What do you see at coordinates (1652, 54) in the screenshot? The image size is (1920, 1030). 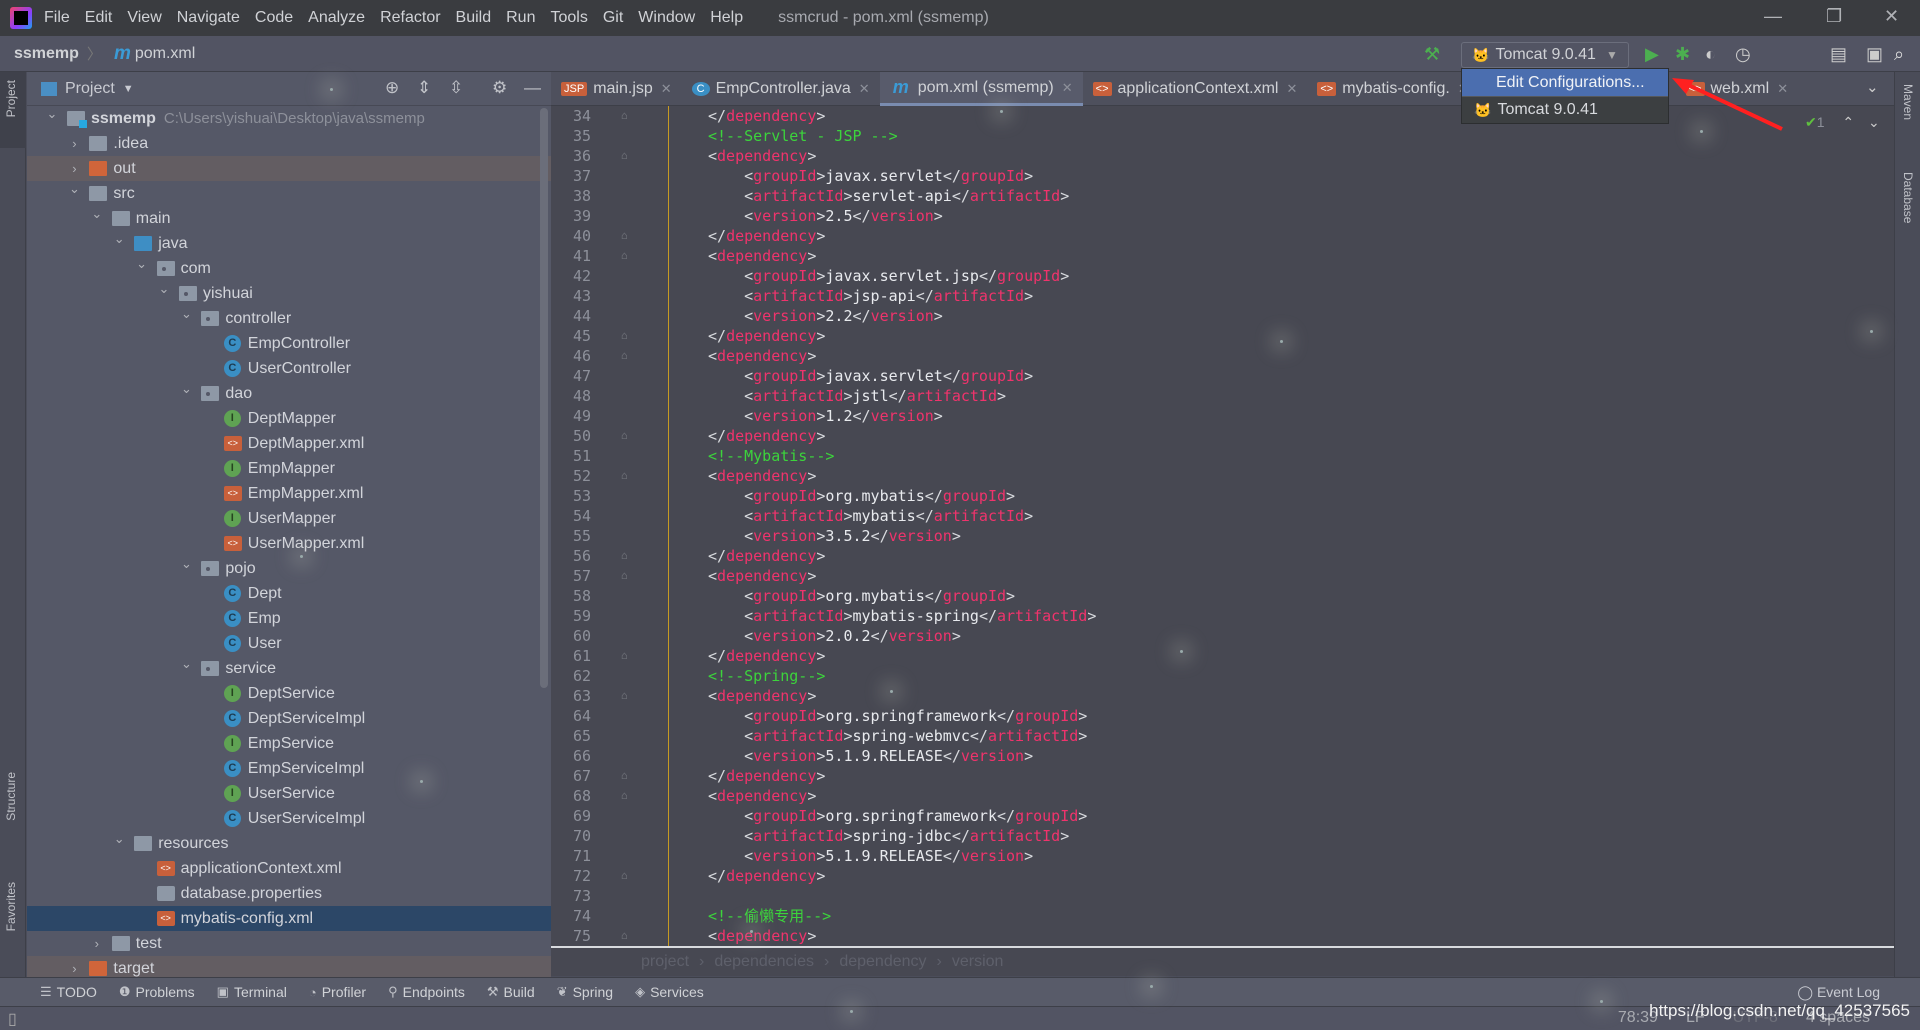 I see `run-icon: ▶` at bounding box center [1652, 54].